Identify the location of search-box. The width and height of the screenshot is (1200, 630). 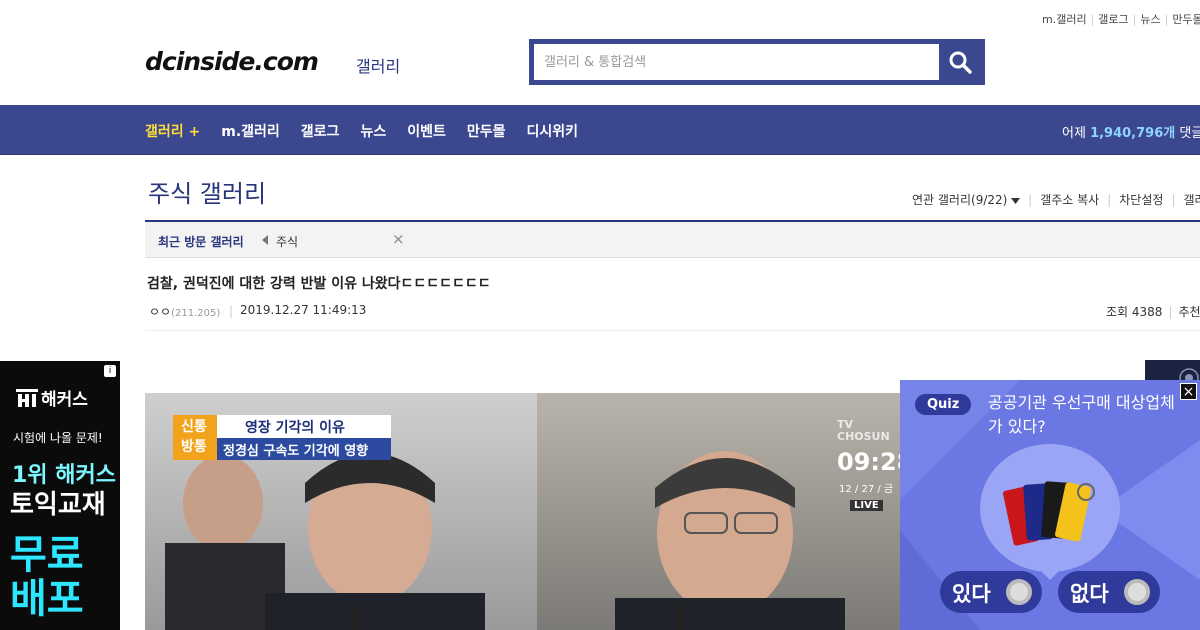
(757, 62).